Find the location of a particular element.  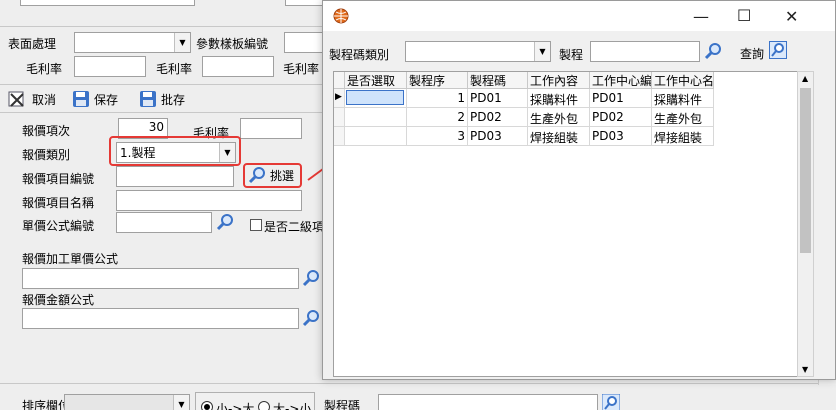

grid-cell-seq: 1 is located at coordinates (437, 98).